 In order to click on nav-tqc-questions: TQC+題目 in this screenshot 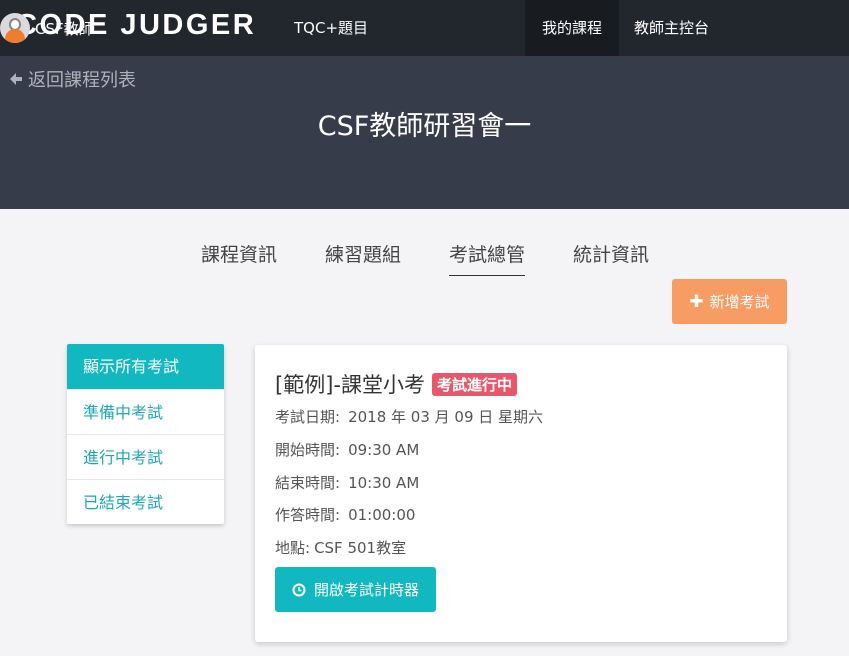, I will do `click(331, 28)`.